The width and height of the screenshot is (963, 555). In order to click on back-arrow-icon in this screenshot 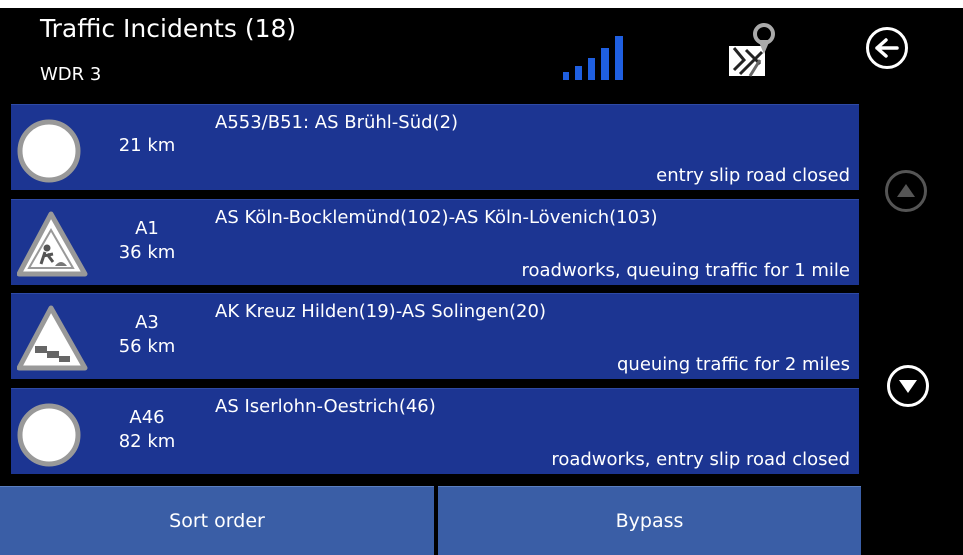, I will do `click(887, 48)`.